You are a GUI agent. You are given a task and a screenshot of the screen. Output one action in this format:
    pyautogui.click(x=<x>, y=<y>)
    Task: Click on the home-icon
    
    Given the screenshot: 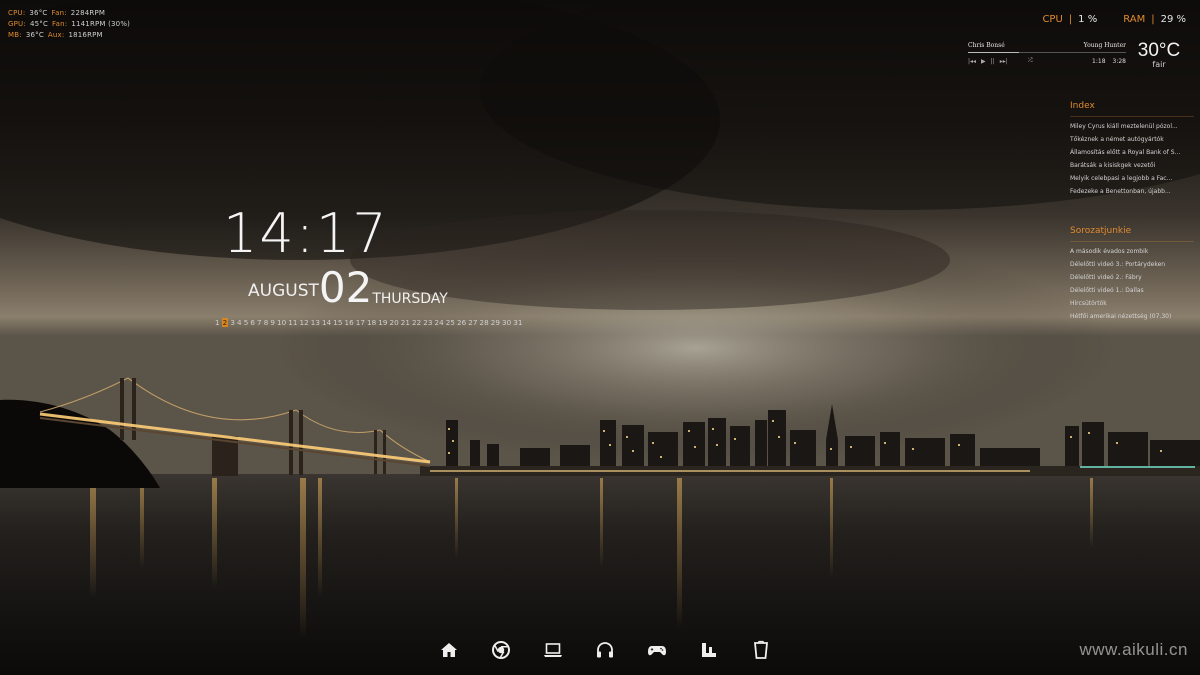 What is the action you would take?
    pyautogui.click(x=449, y=650)
    